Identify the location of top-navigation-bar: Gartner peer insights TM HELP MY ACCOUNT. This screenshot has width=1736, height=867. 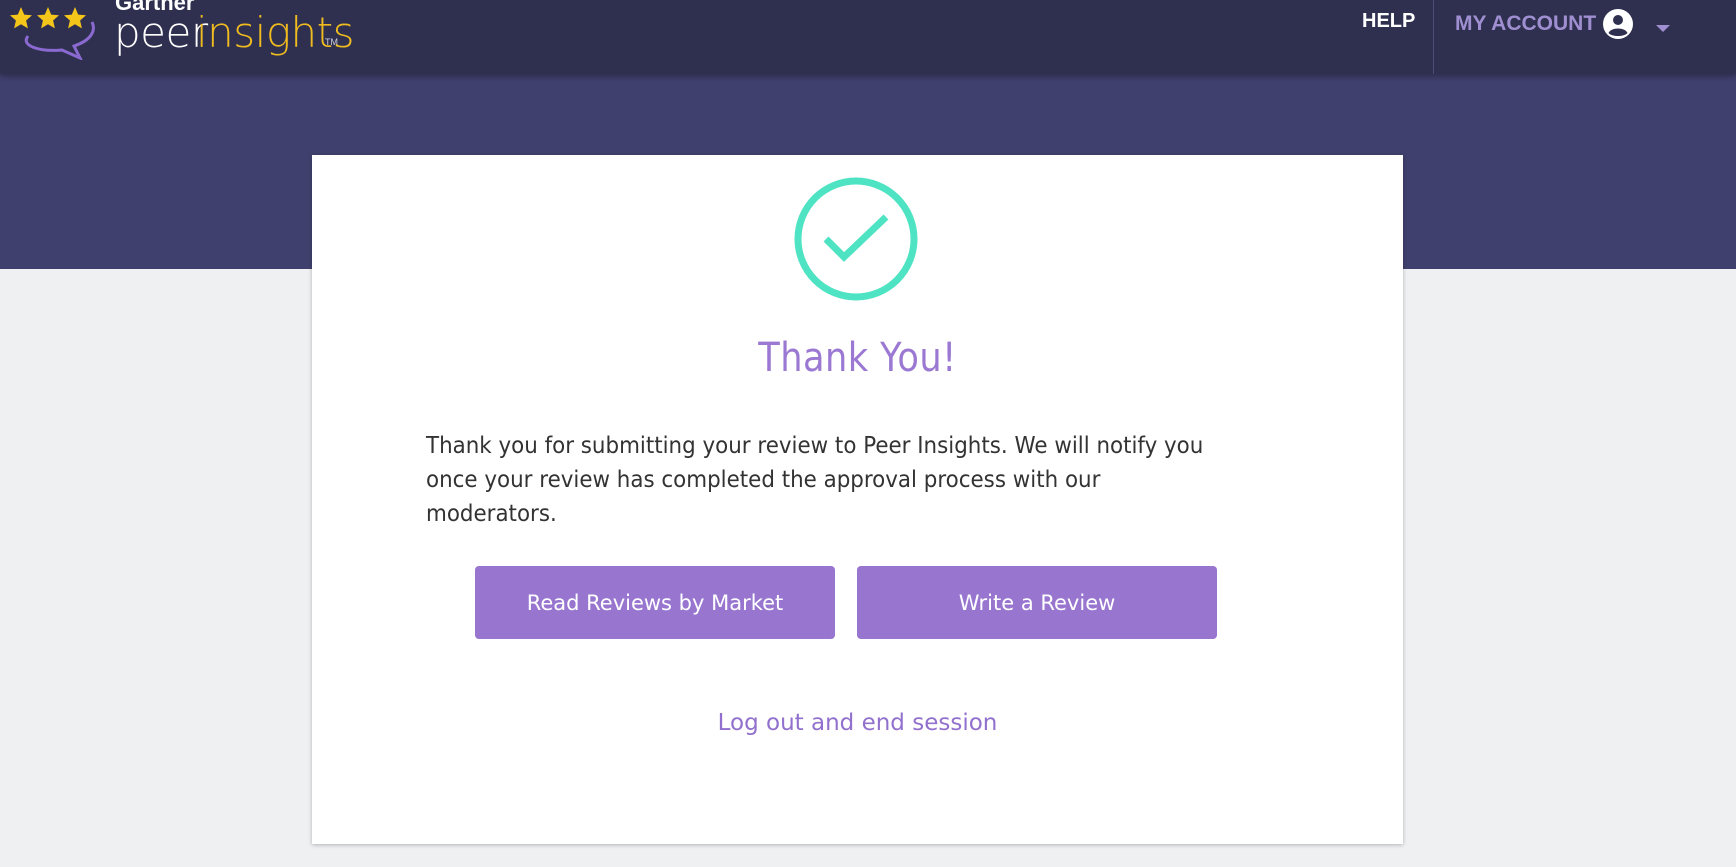
(868, 37).